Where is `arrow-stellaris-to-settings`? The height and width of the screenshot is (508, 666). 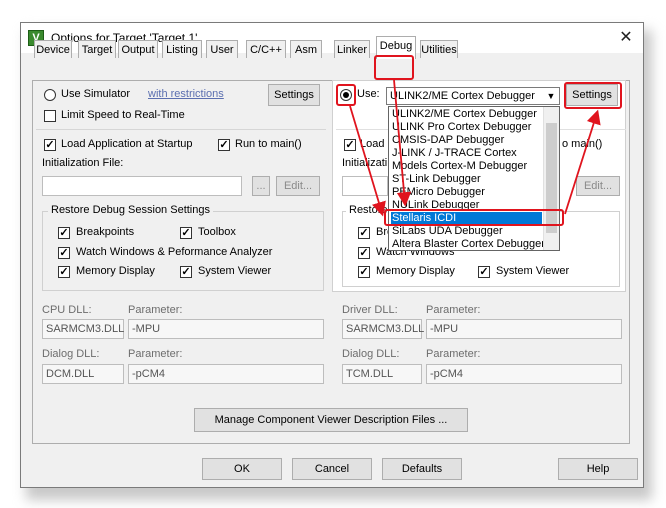
arrow-stellaris-to-settings is located at coordinates (582, 162).